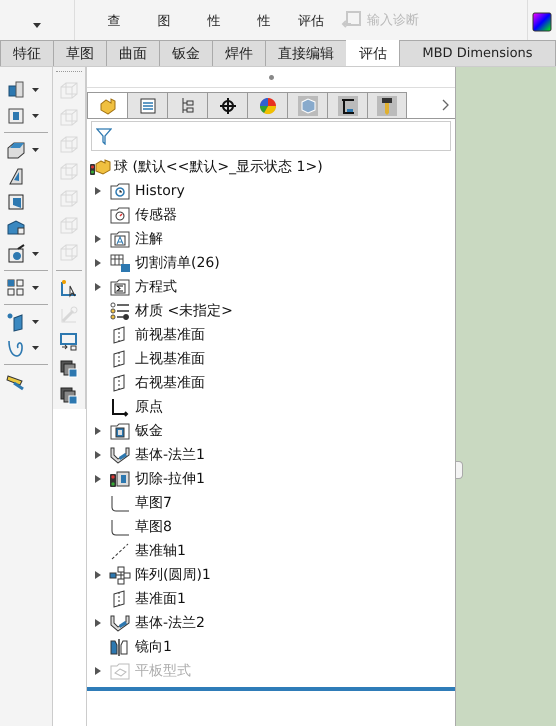 The image size is (556, 726). Describe the element at coordinates (16, 202) in the screenshot. I see `shell-icon` at that location.